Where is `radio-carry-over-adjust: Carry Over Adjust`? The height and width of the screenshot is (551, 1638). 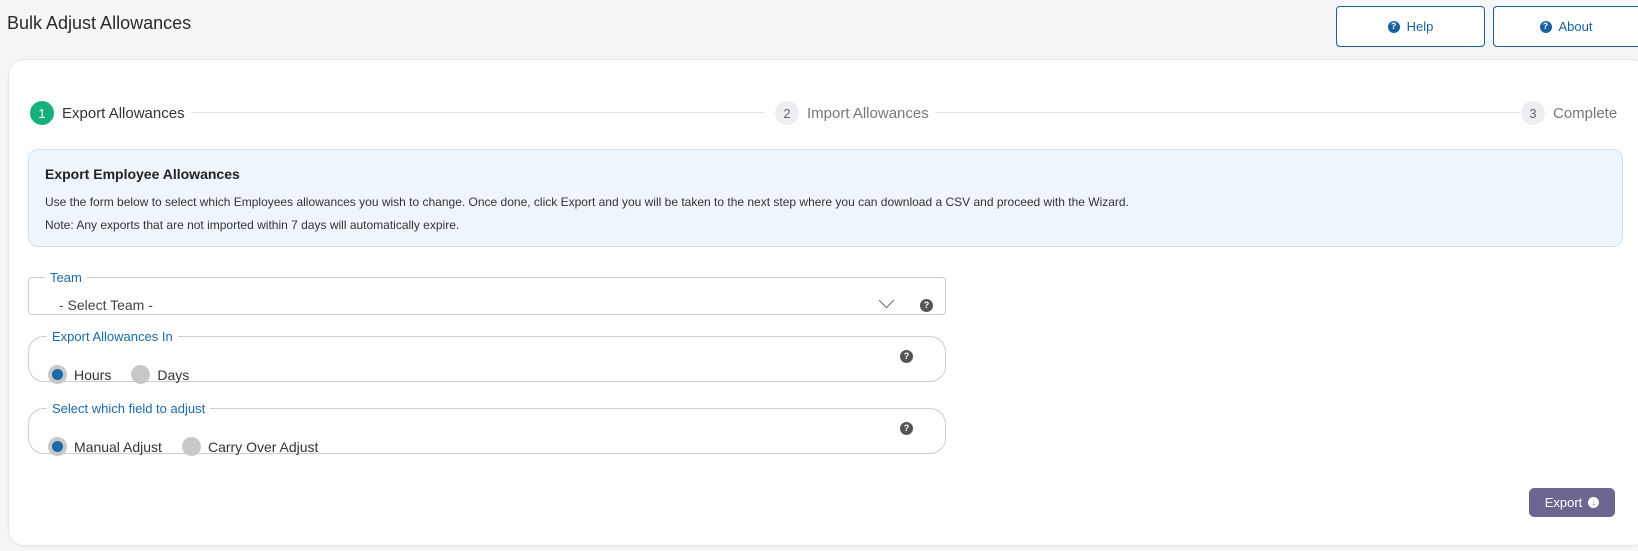 radio-carry-over-adjust: Carry Over Adjust is located at coordinates (250, 446).